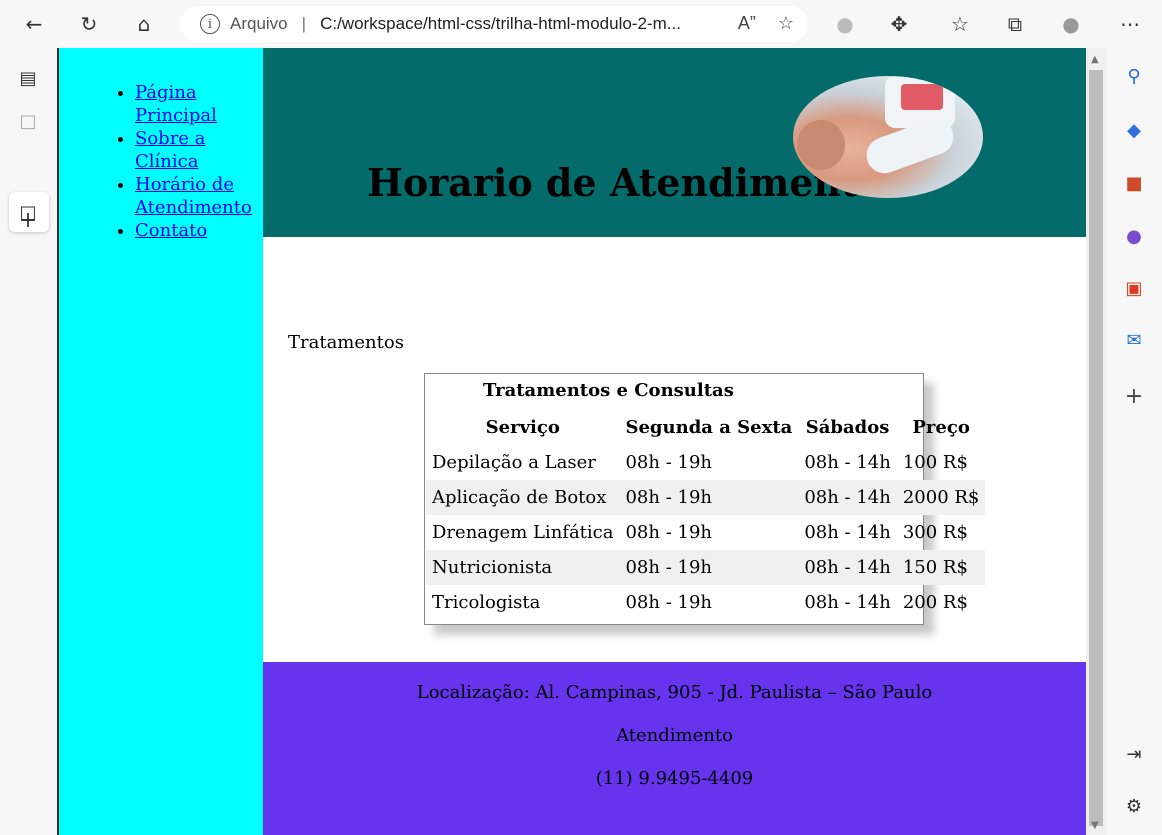 The width and height of the screenshot is (1162, 835). Describe the element at coordinates (176, 104) in the screenshot. I see `nav-link-home: Página Principal` at that location.